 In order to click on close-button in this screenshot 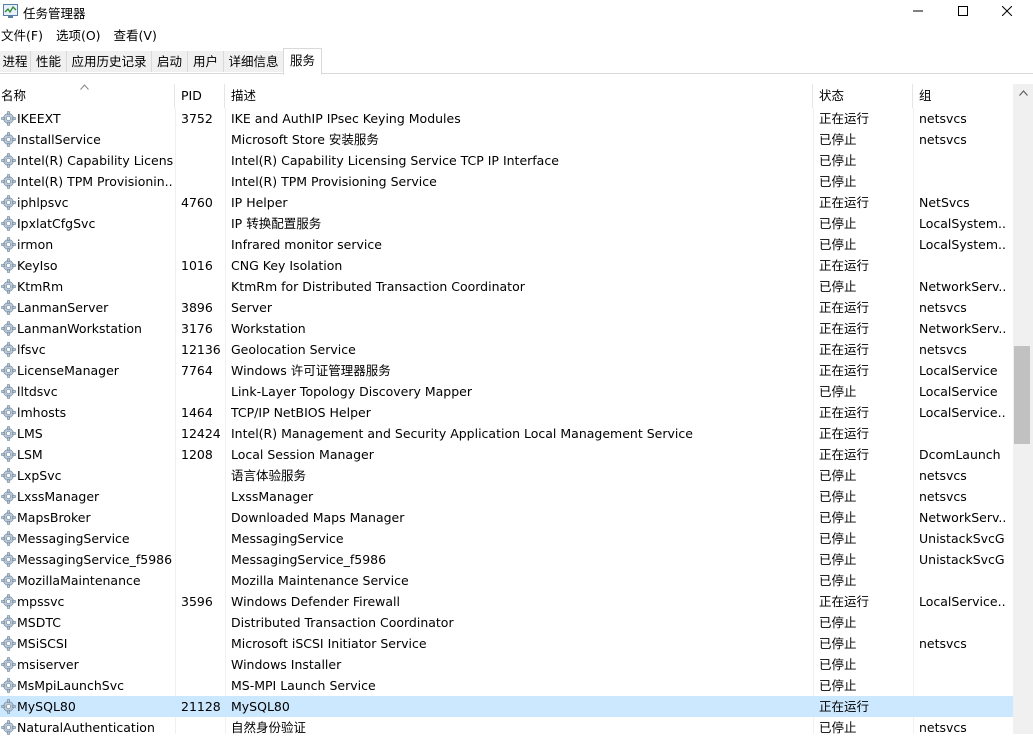, I will do `click(1007, 11)`.